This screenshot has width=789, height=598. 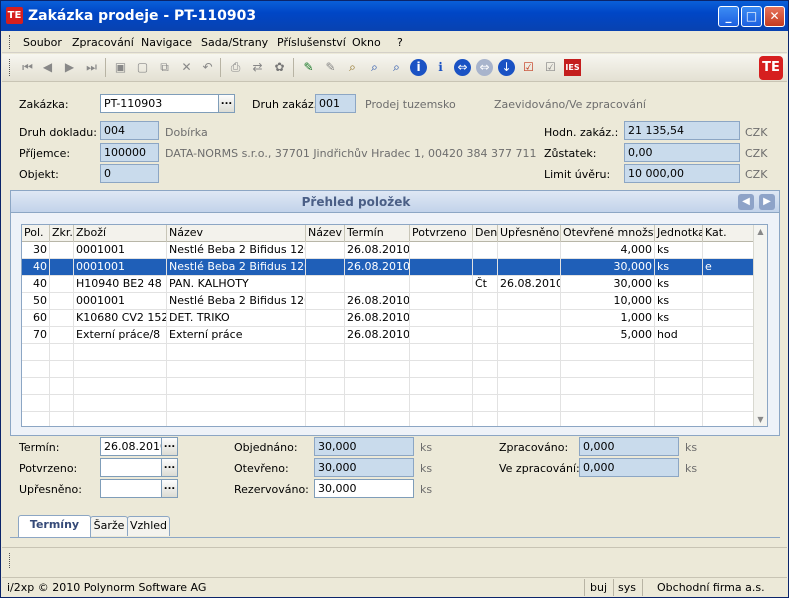 I want to click on copy-icon: ⧉, so click(x=164, y=67).